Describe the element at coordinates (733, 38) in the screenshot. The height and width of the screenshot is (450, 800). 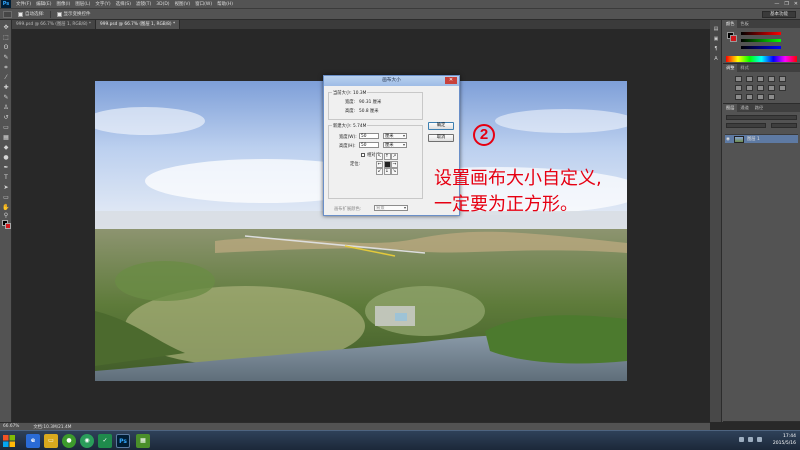
I see `background-swatch` at that location.